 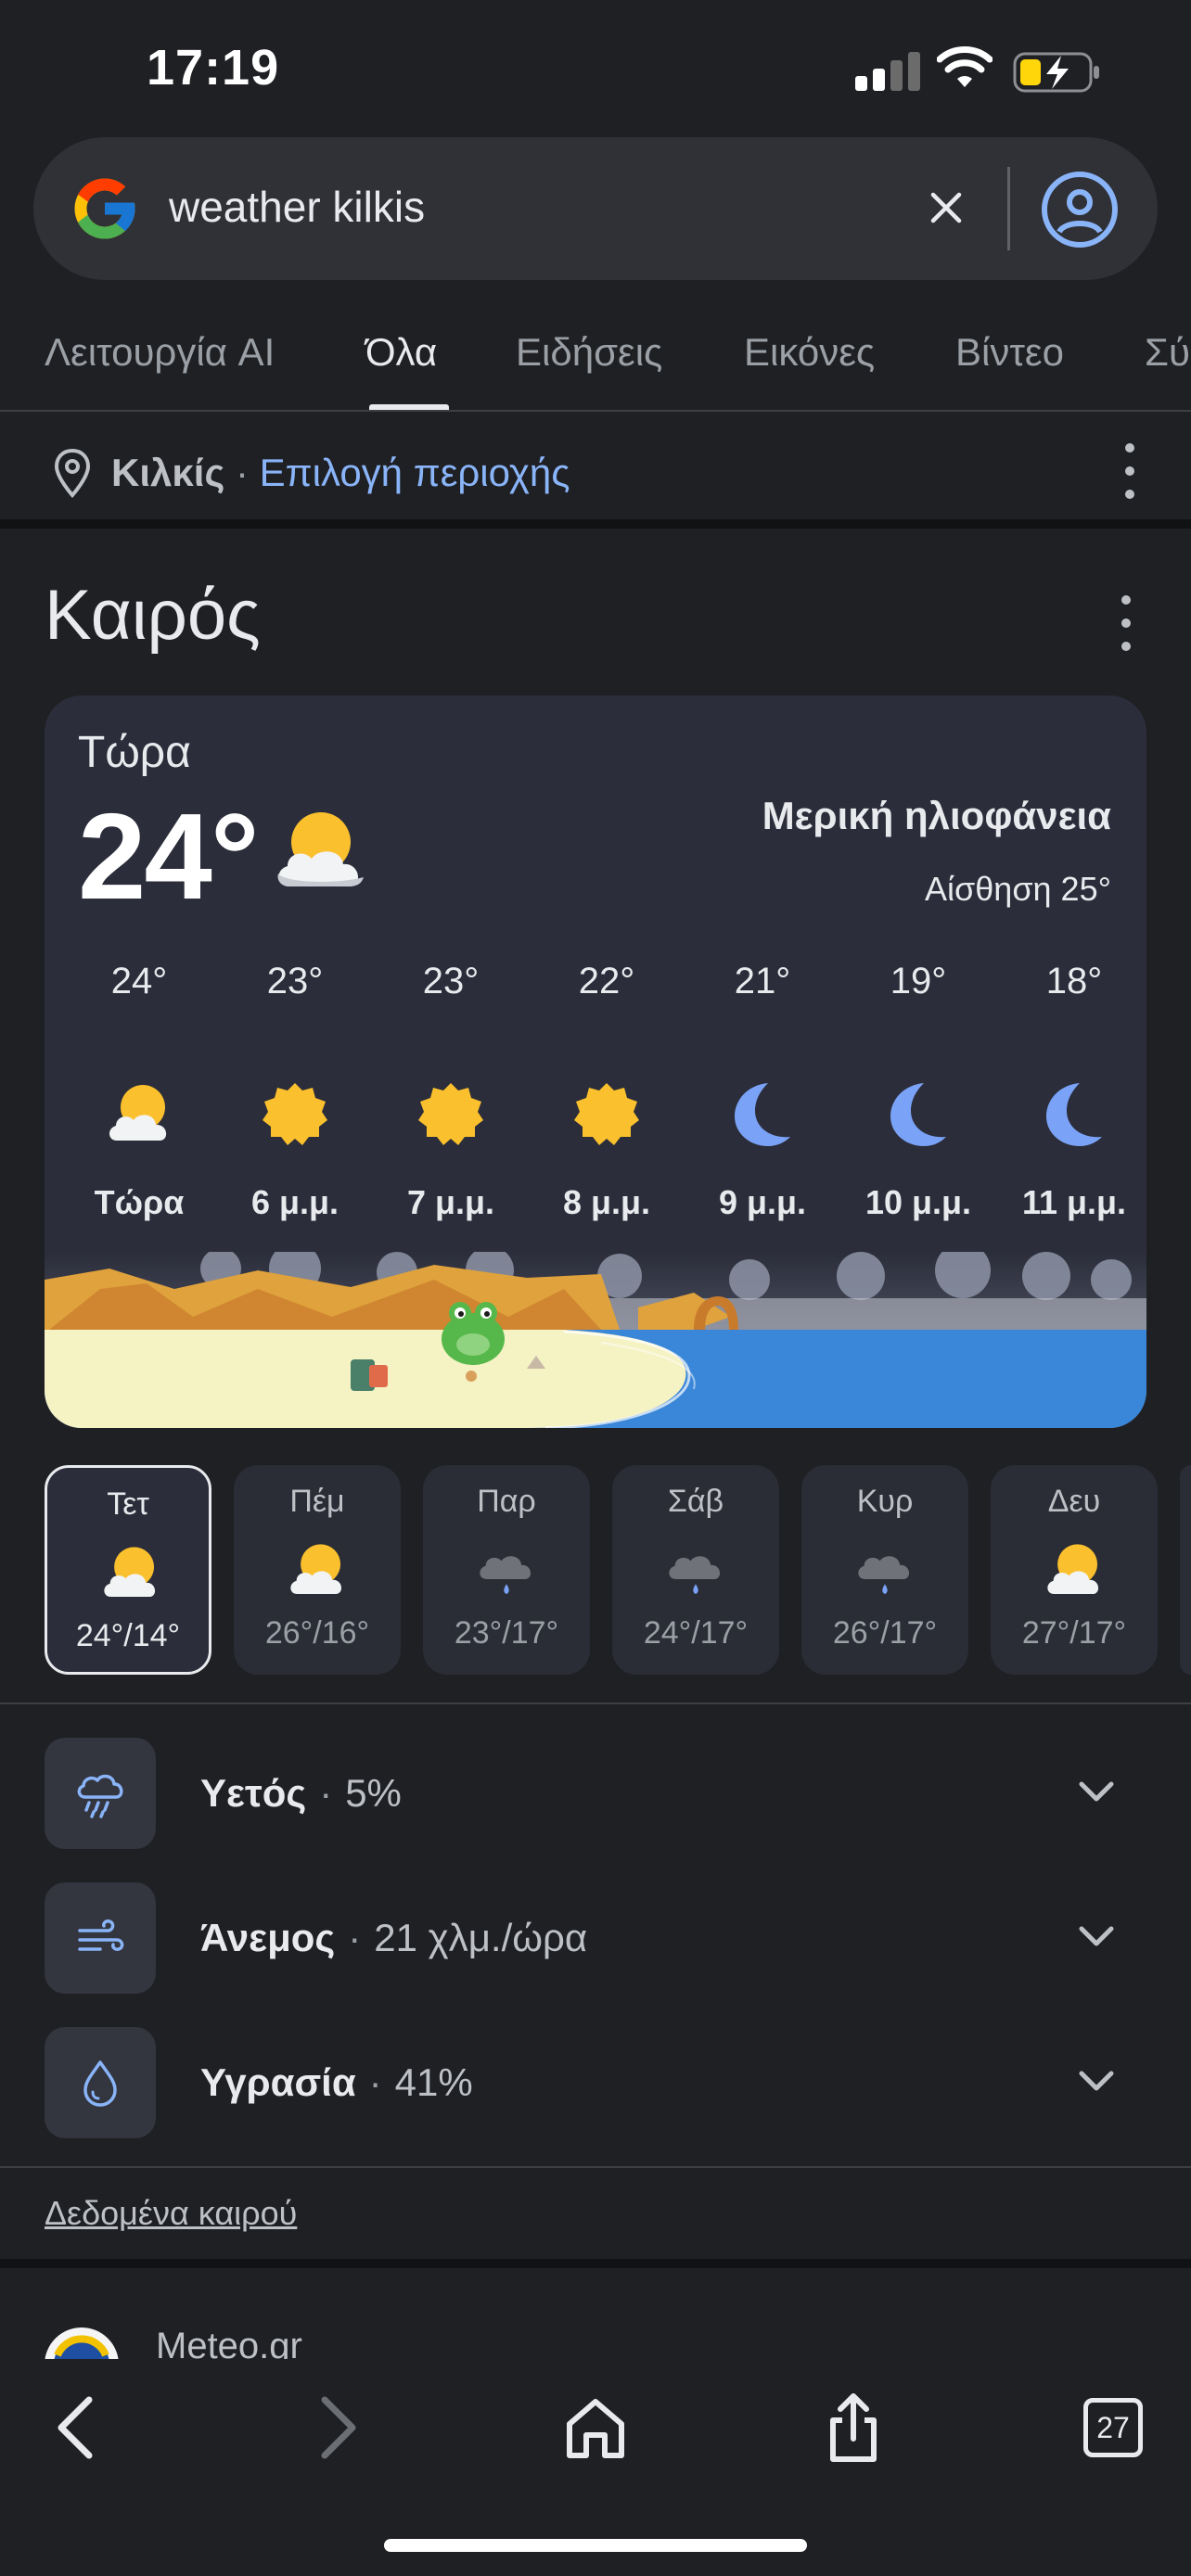 What do you see at coordinates (853, 2428) in the screenshot?
I see `share-icon` at bounding box center [853, 2428].